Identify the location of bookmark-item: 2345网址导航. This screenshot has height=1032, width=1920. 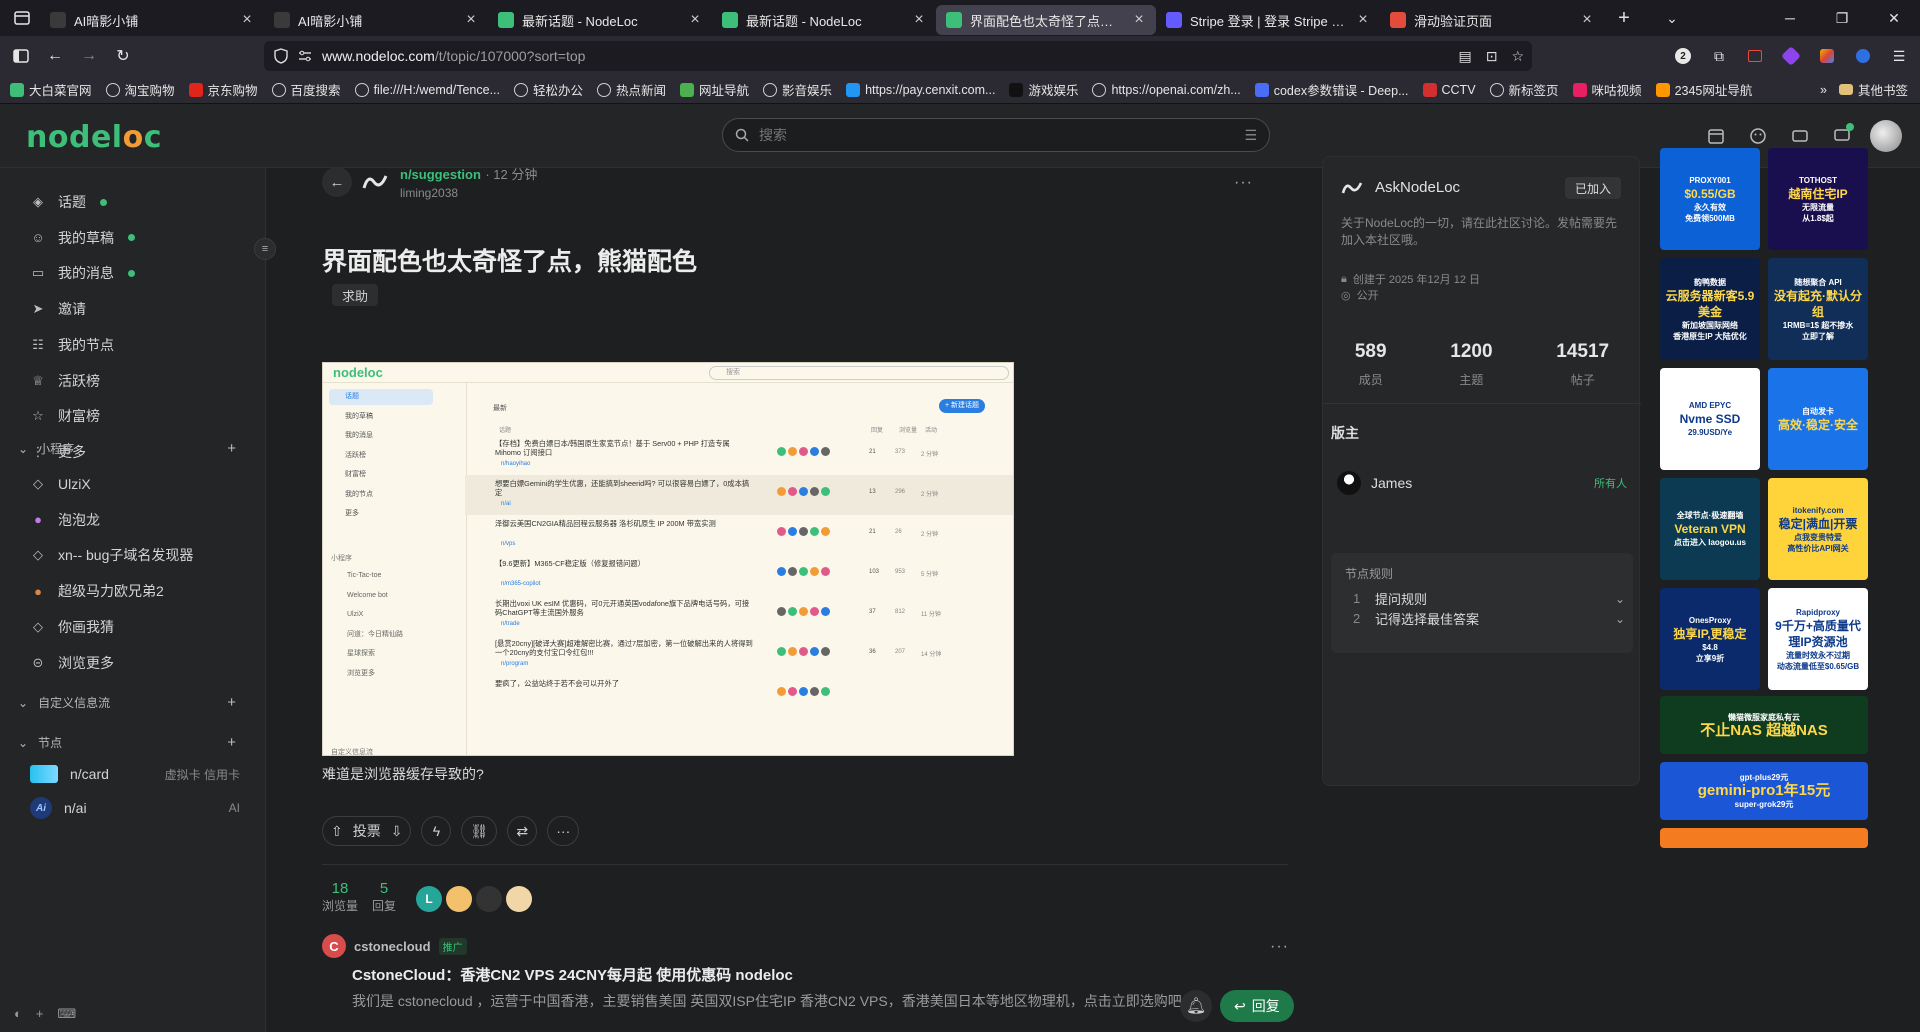
(1703, 89).